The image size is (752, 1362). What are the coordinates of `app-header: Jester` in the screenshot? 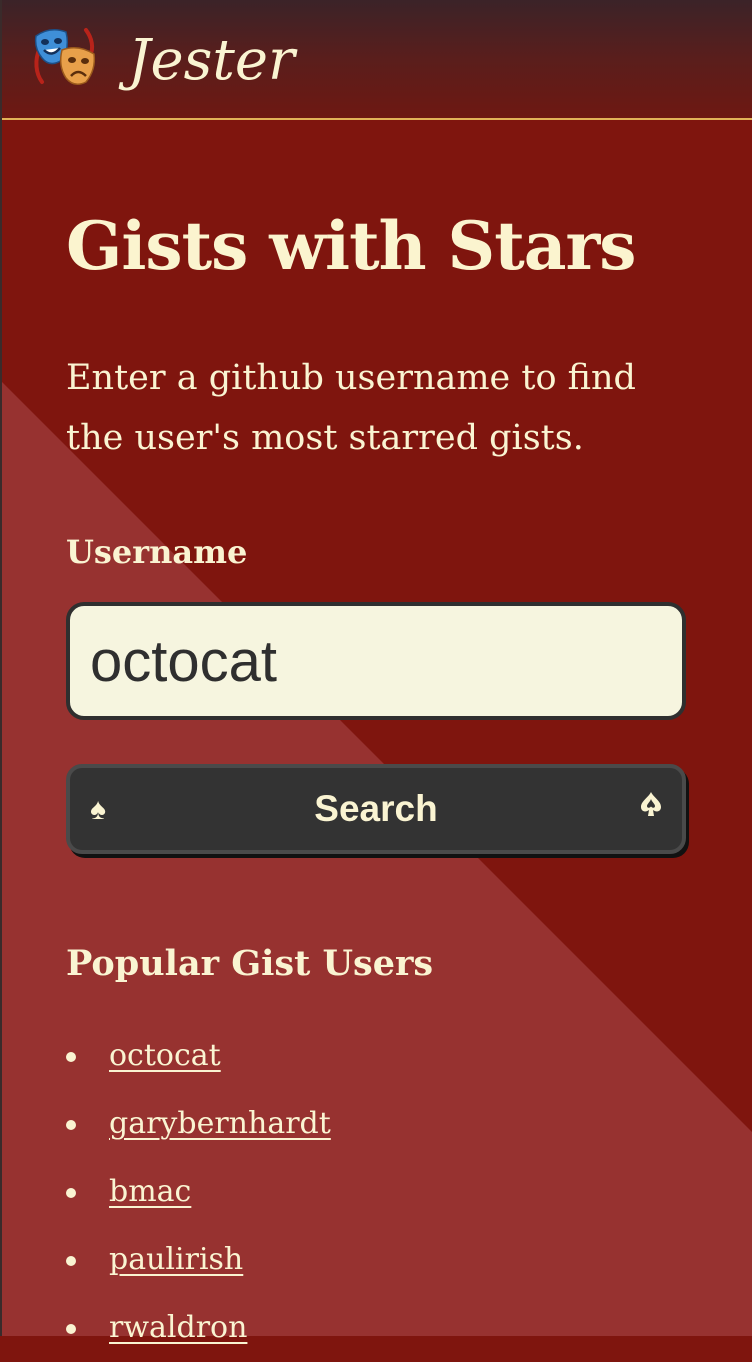 It's located at (376, 60).